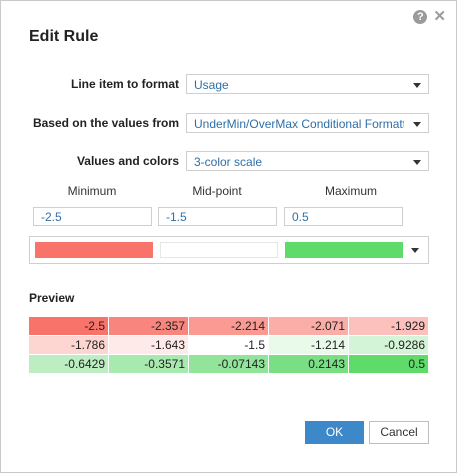 The width and height of the screenshot is (457, 473). Describe the element at coordinates (420, 17) in the screenshot. I see `help-icon: ?` at that location.